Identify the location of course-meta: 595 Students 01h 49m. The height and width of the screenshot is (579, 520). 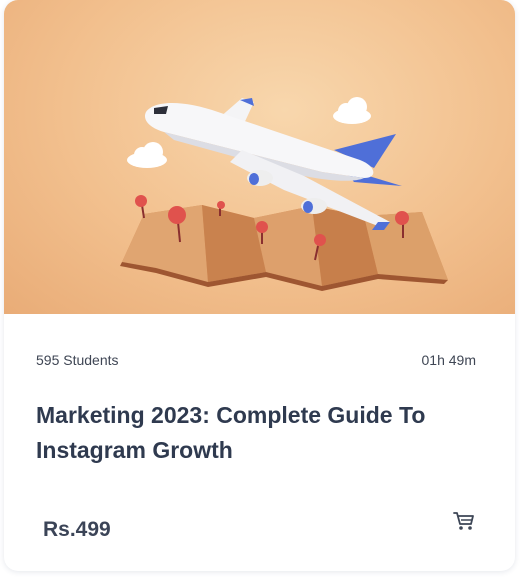
(256, 360).